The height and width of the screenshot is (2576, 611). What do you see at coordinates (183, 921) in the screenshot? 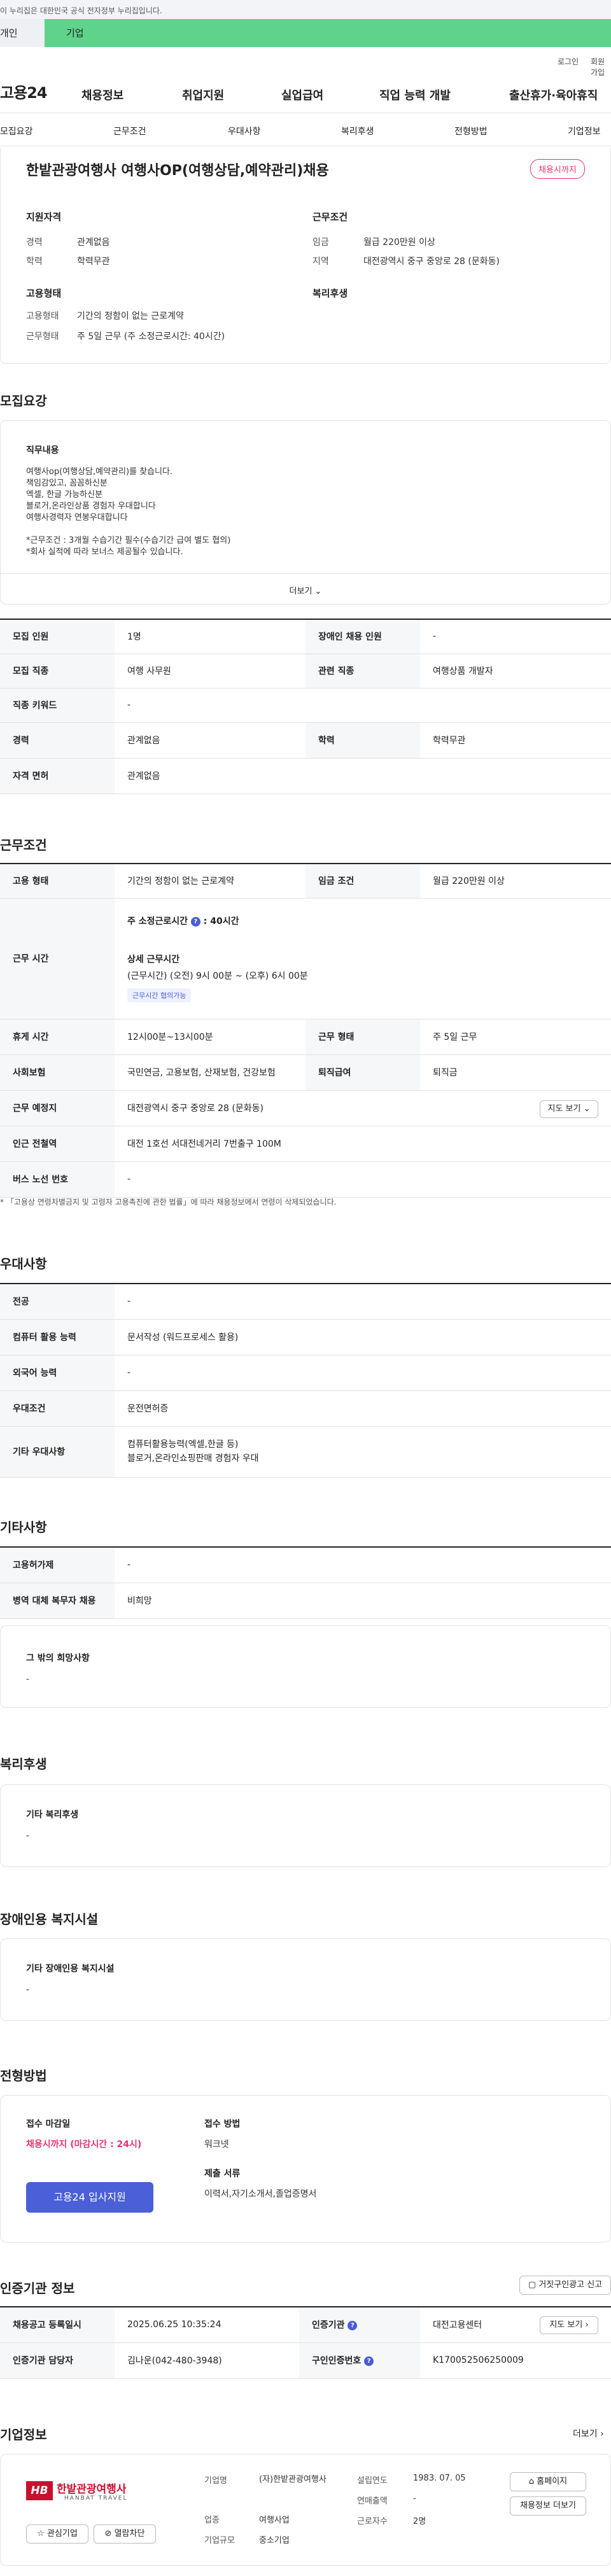
I see `std-hours: 주 소정근로시간 ? : 40시간` at bounding box center [183, 921].